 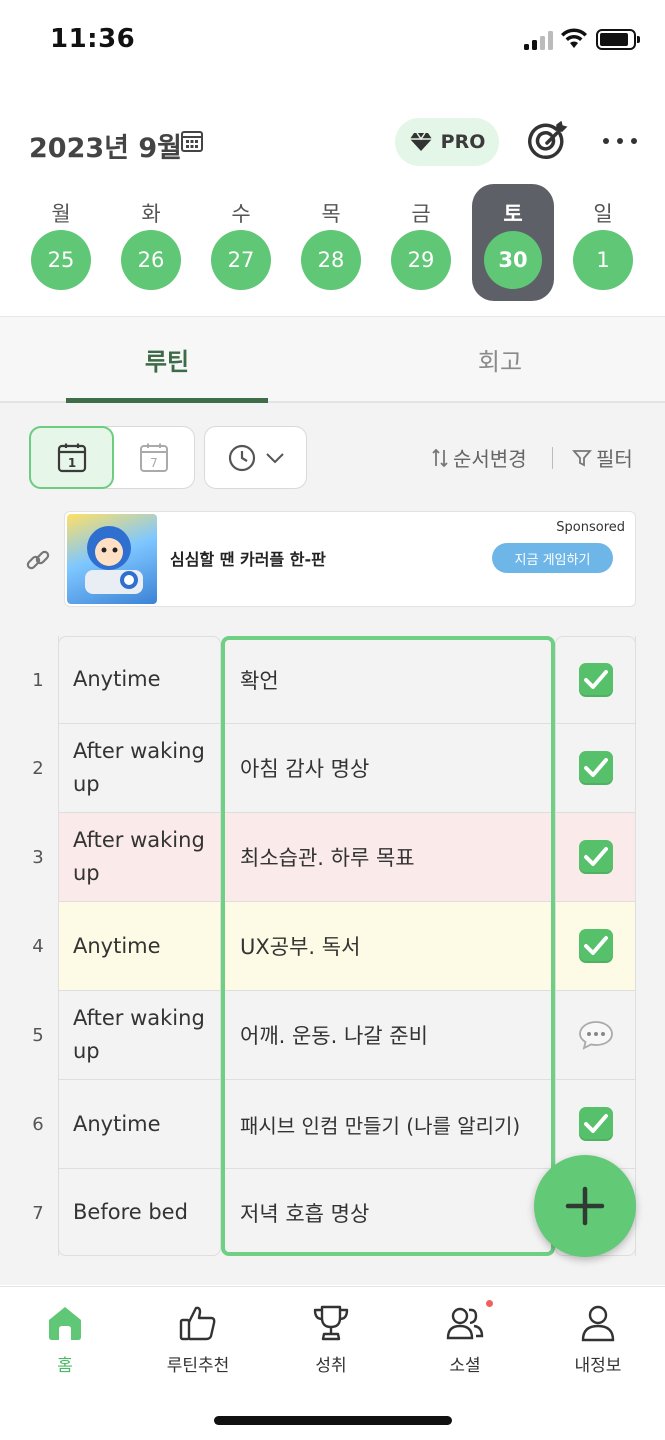 I want to click on day-name: 화, so click(x=151, y=214).